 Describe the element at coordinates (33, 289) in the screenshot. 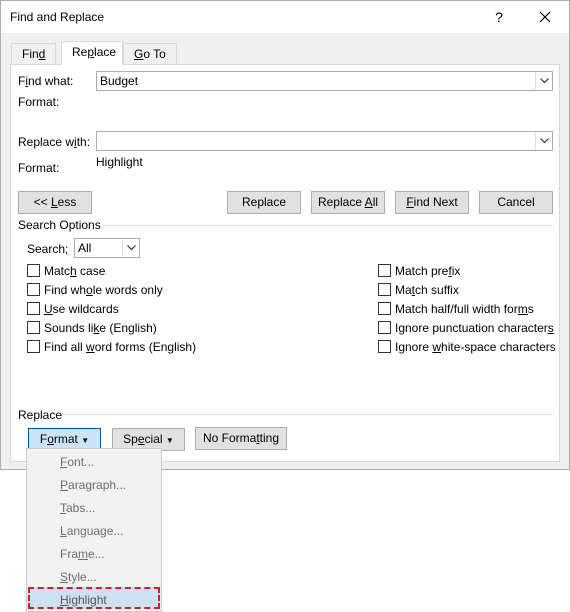

I see `whole-words-checkbox` at that location.